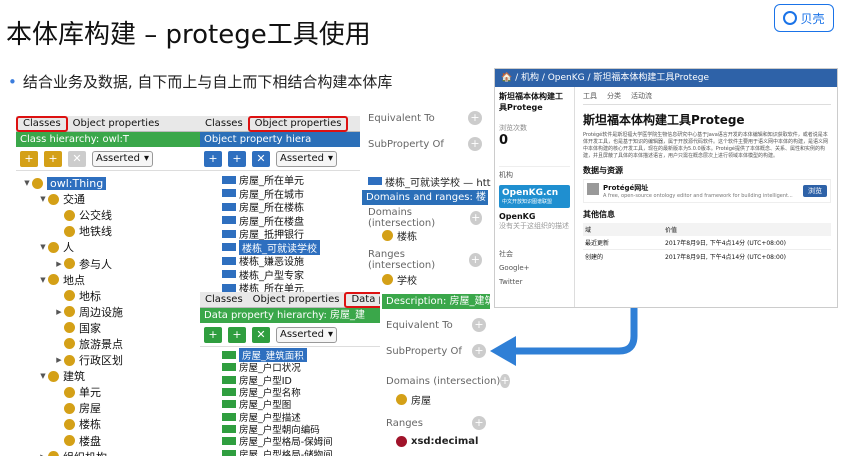 This screenshot has width=842, height=456. I want to click on openkg-logo-text: OpenKG.cn, so click(530, 193).